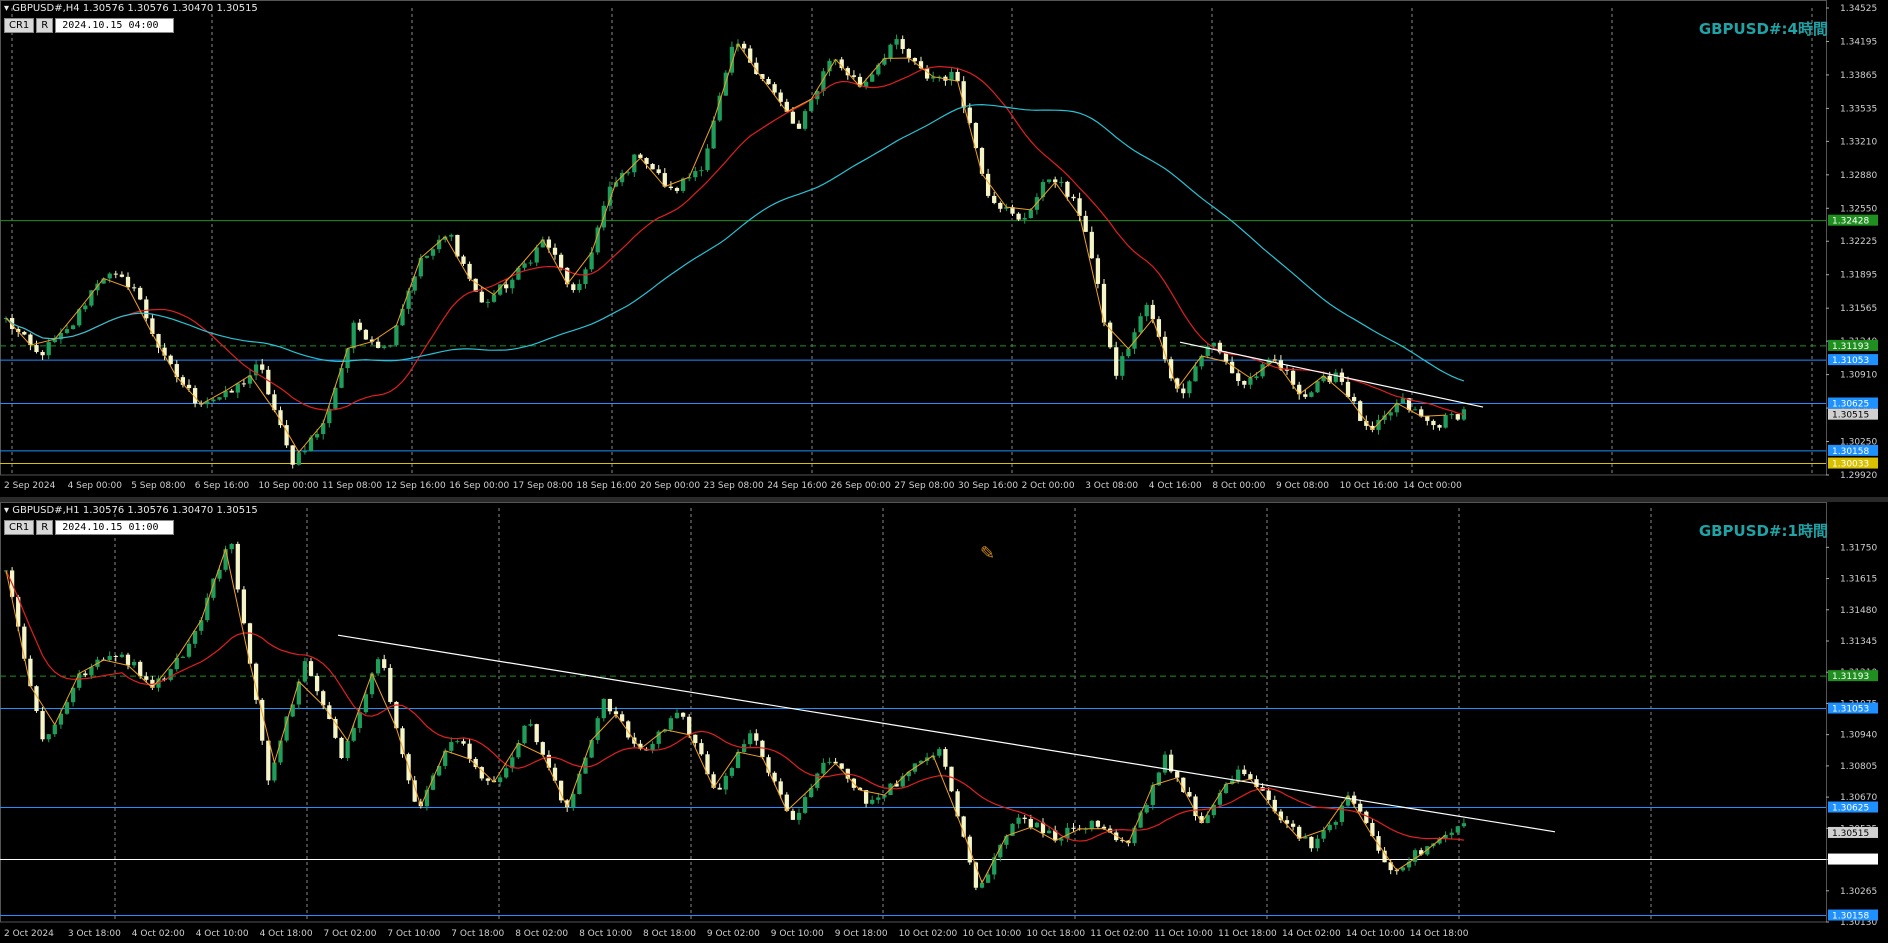  What do you see at coordinates (992, 934) in the screenshot?
I see `x-tick-label: 10 Oct 10:00` at bounding box center [992, 934].